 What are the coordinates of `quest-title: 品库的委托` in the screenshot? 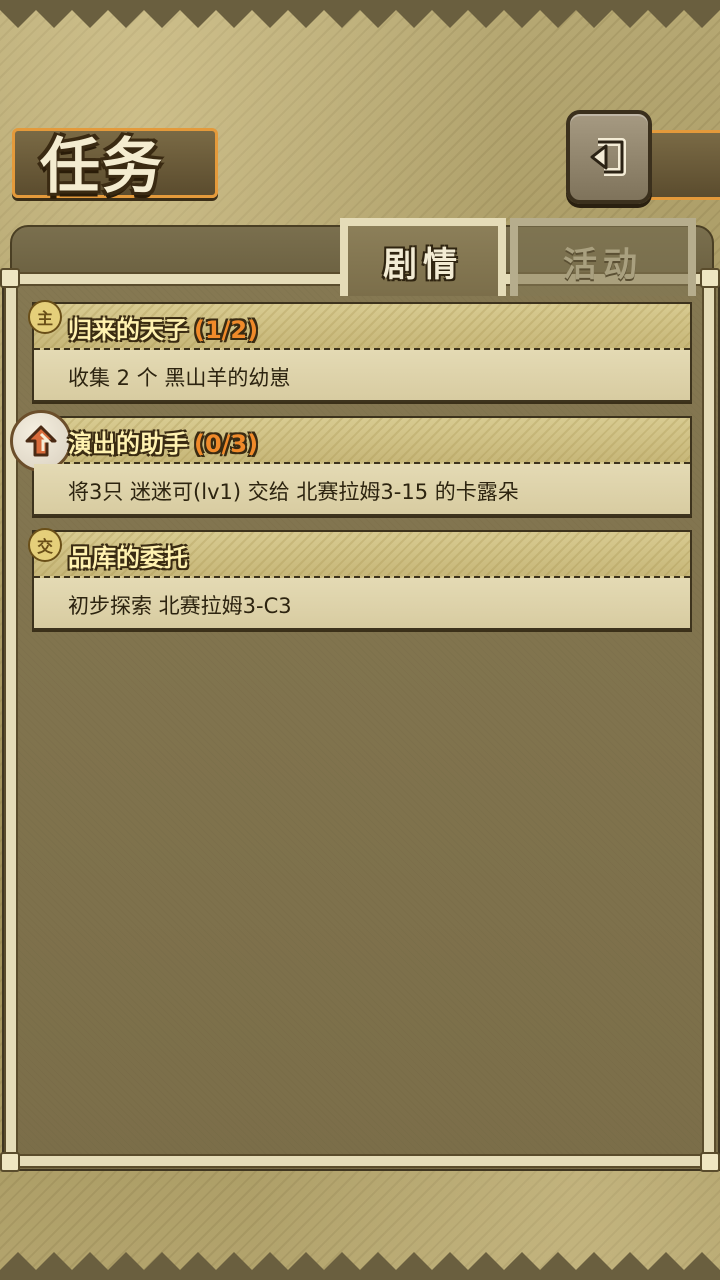 It's located at (131, 555).